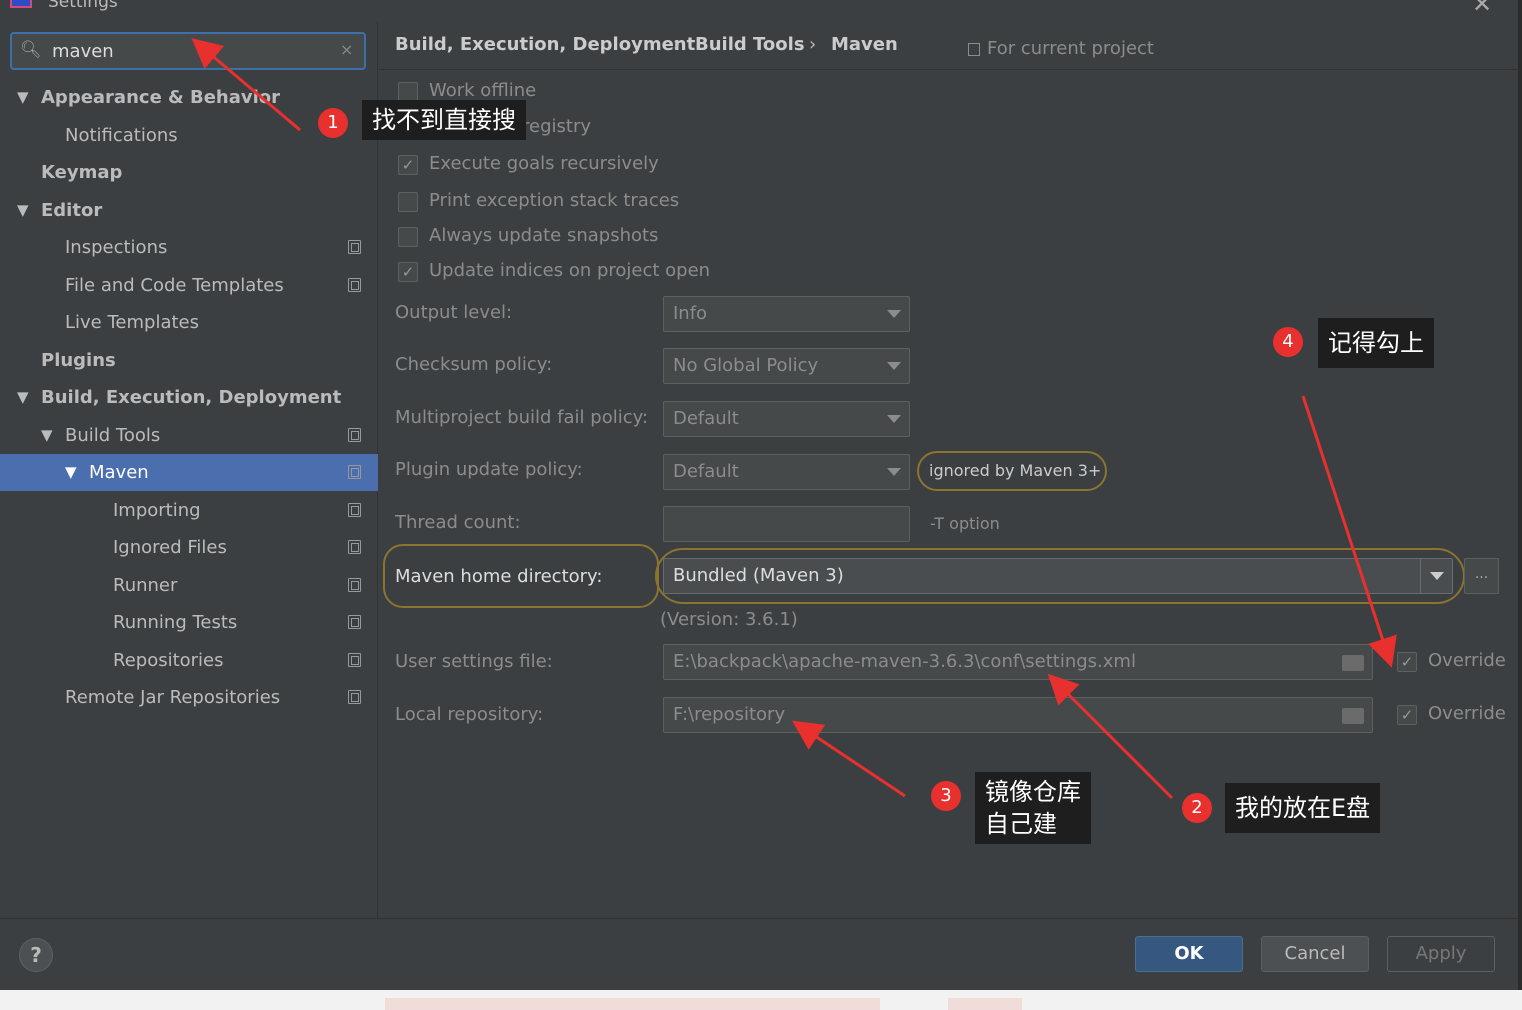 Image resolution: width=1522 pixels, height=1010 pixels. What do you see at coordinates (83, 6) in the screenshot?
I see `window-title: Settings` at bounding box center [83, 6].